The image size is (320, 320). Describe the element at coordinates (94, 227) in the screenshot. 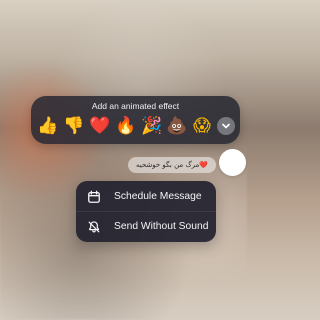

I see `bell-slash-icon` at that location.